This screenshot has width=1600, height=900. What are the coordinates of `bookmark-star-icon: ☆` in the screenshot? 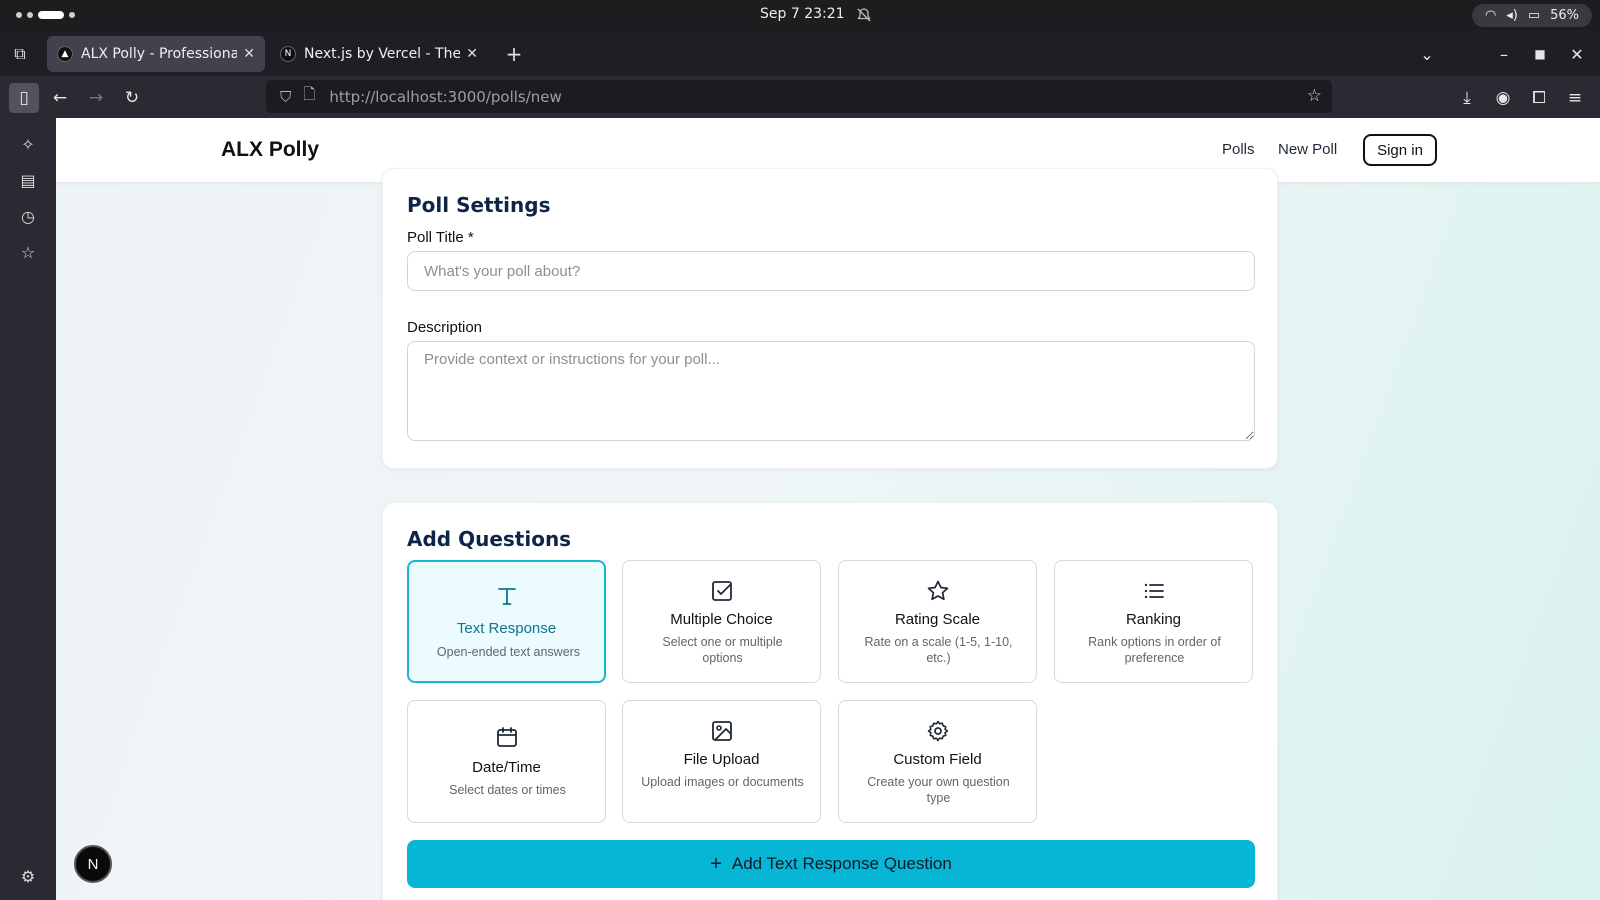 It's located at (1314, 96).